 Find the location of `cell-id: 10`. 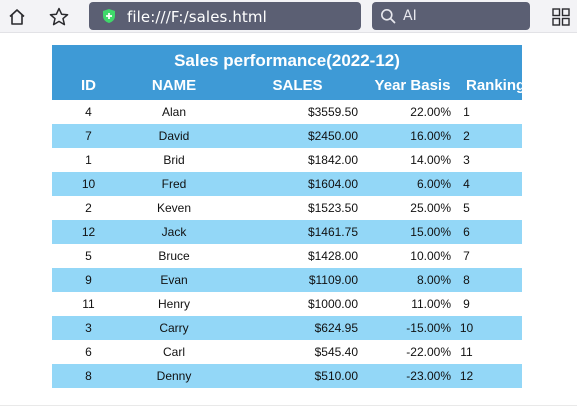

cell-id: 10 is located at coordinates (88, 184).